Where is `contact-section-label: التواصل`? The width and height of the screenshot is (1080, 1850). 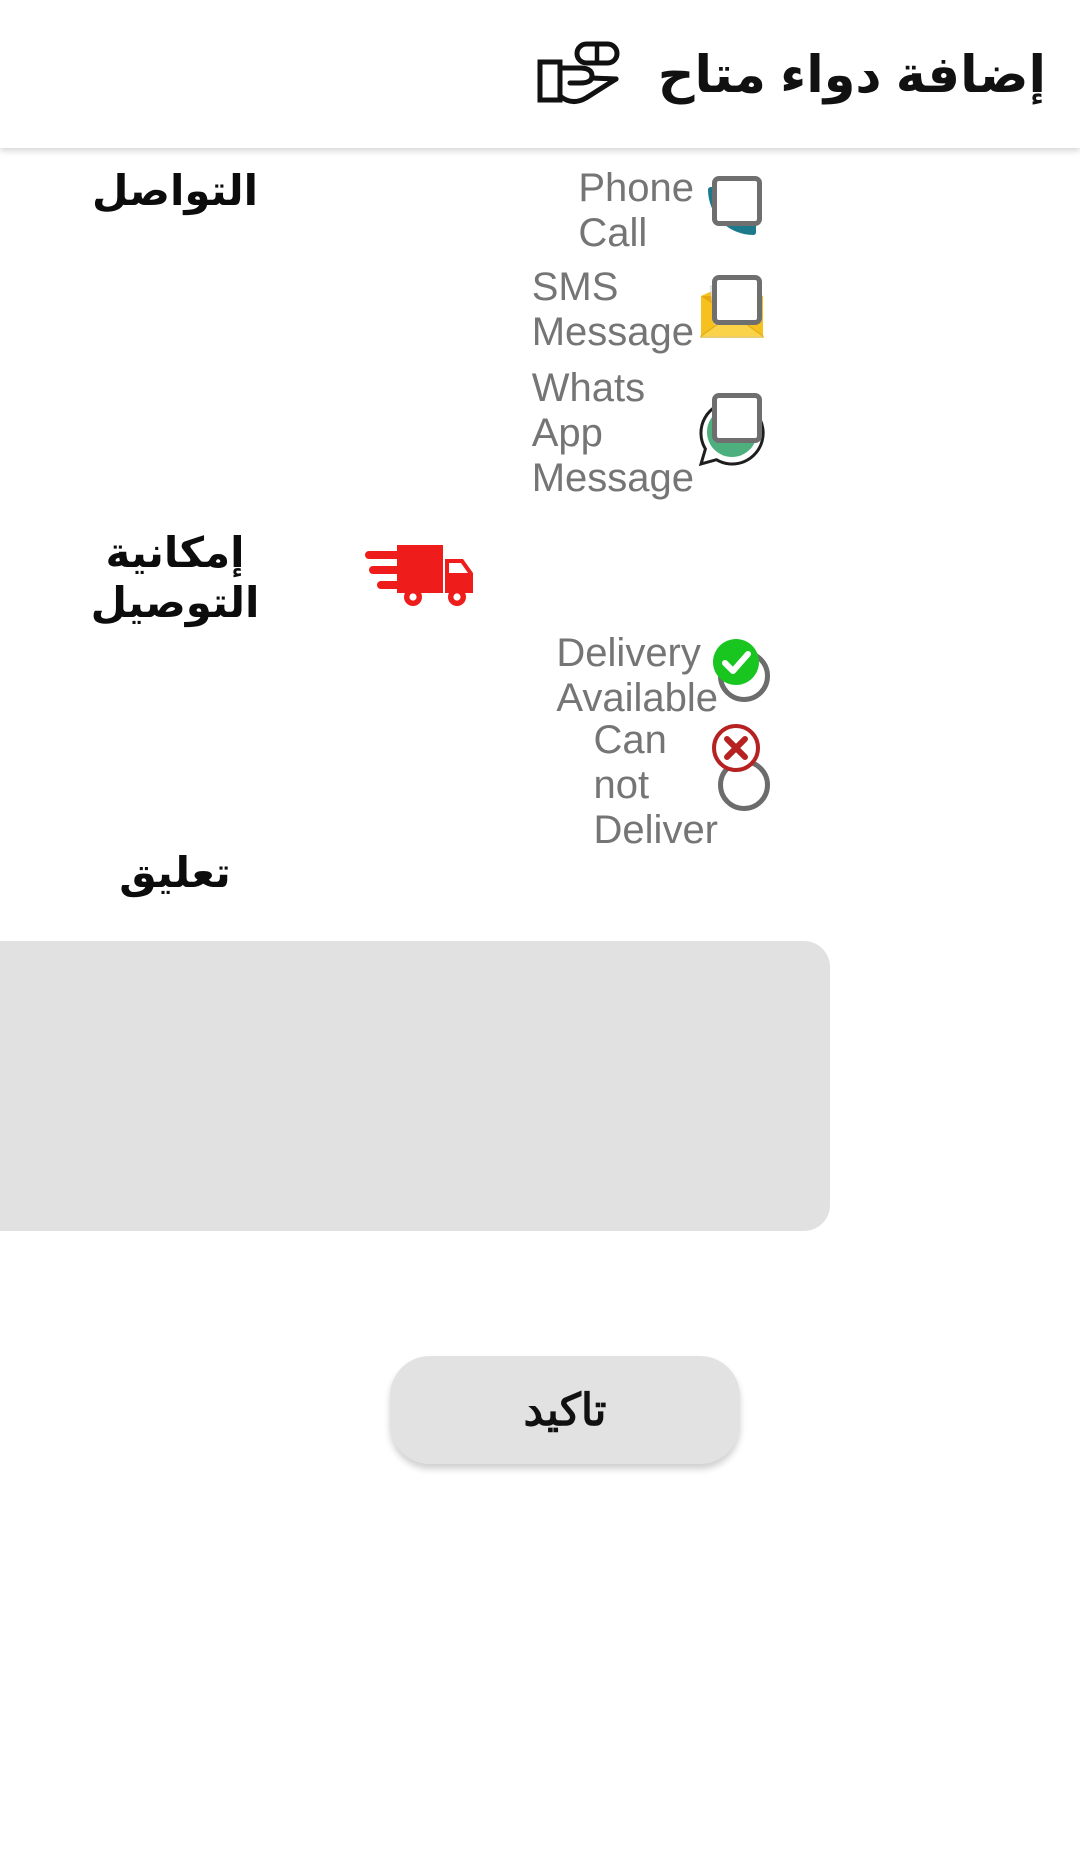
contact-section-label: التواصل is located at coordinates (175, 190).